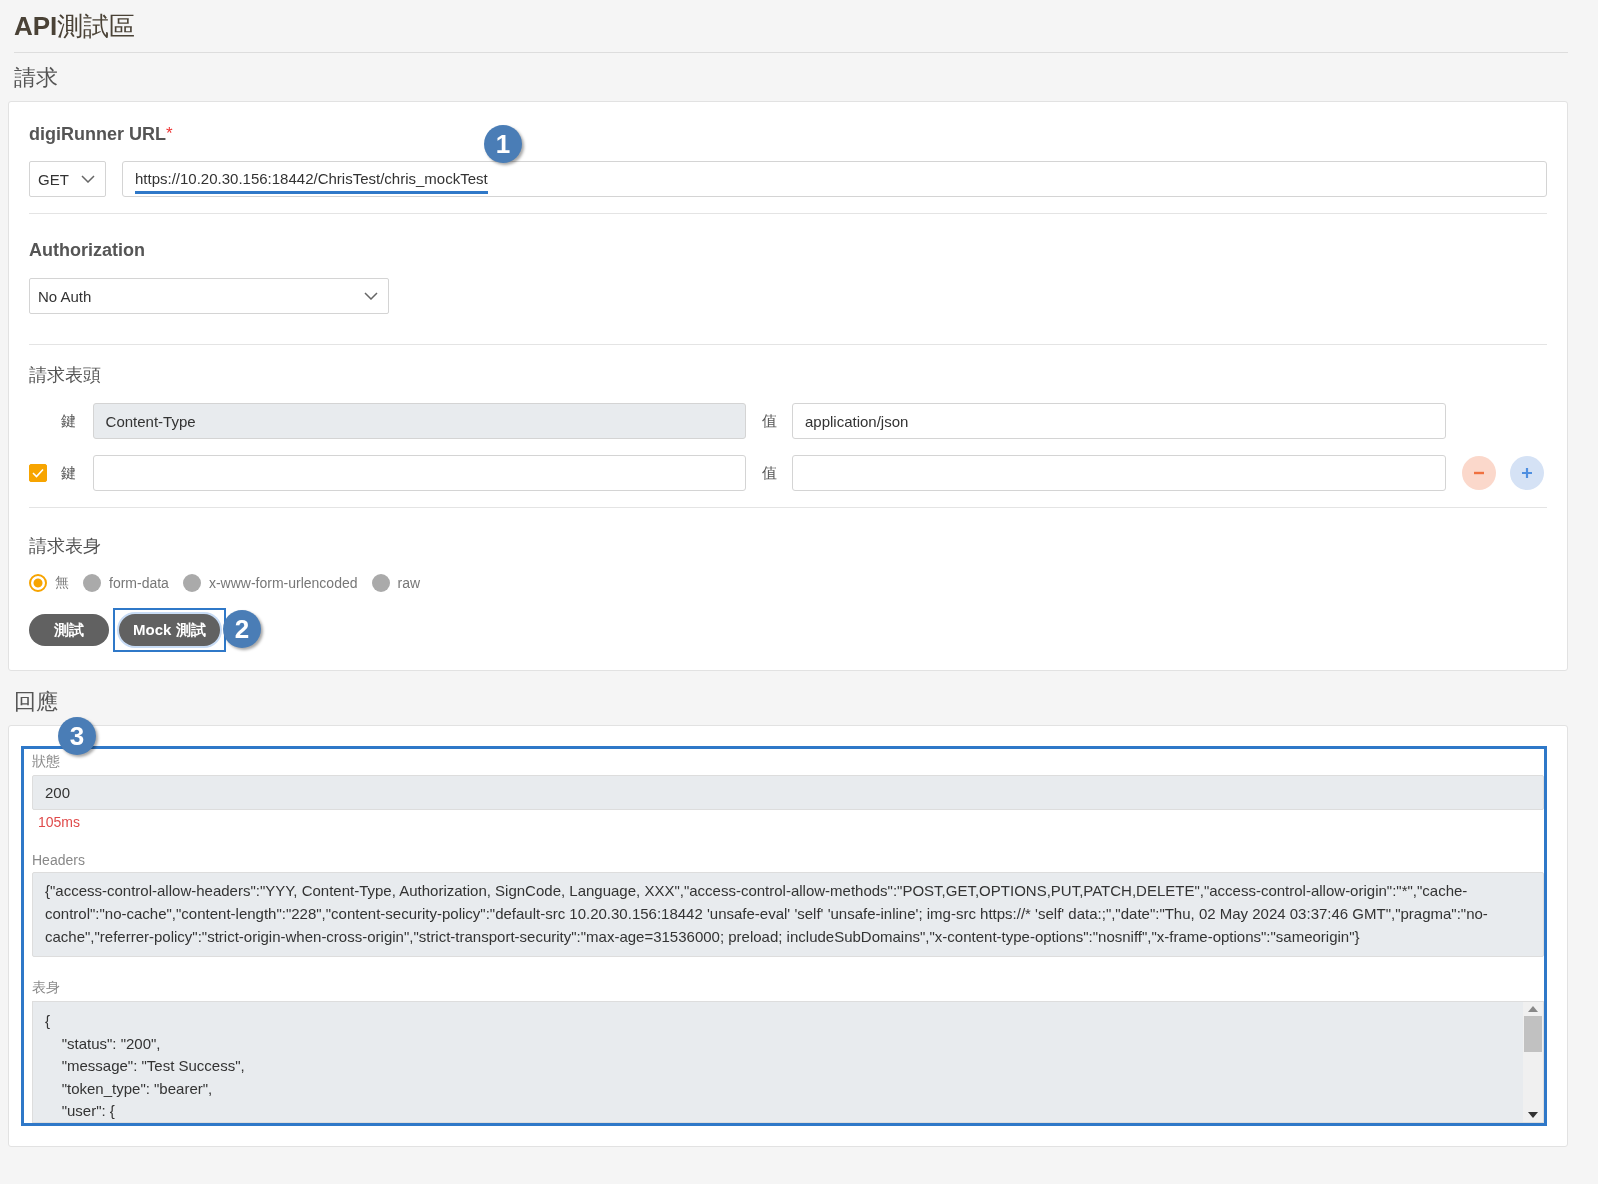 The image size is (1598, 1184). I want to click on required-mark: *, so click(169, 134).